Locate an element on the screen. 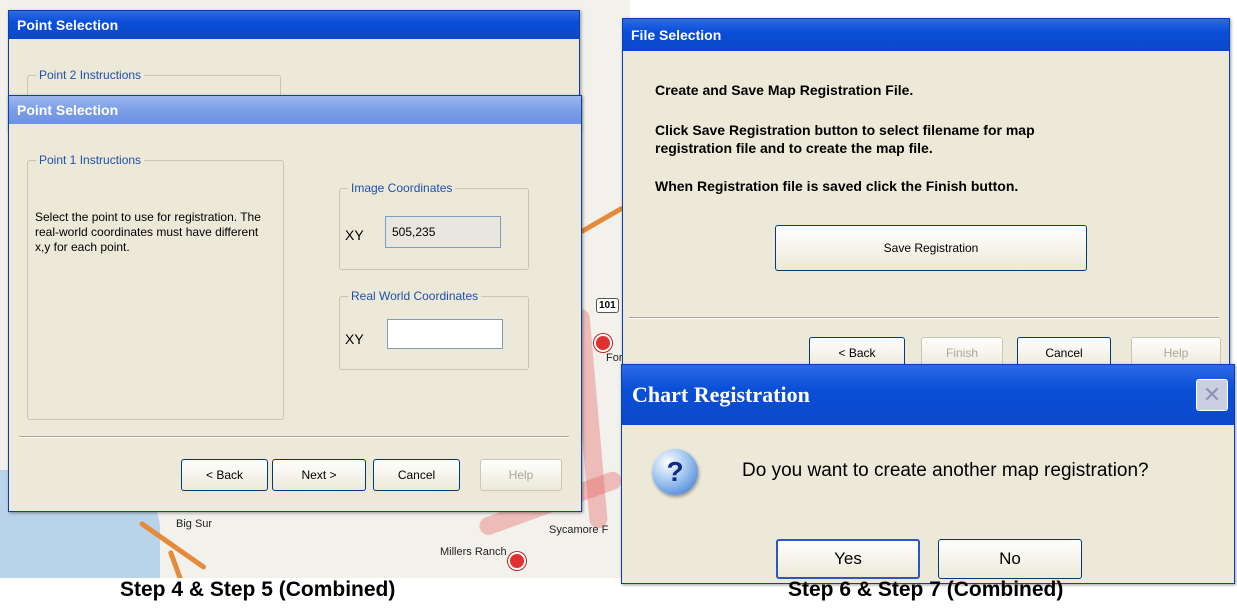 This screenshot has width=1237, height=611. caption-left: Step 4 & Step 5 (Combined) is located at coordinates (258, 589).